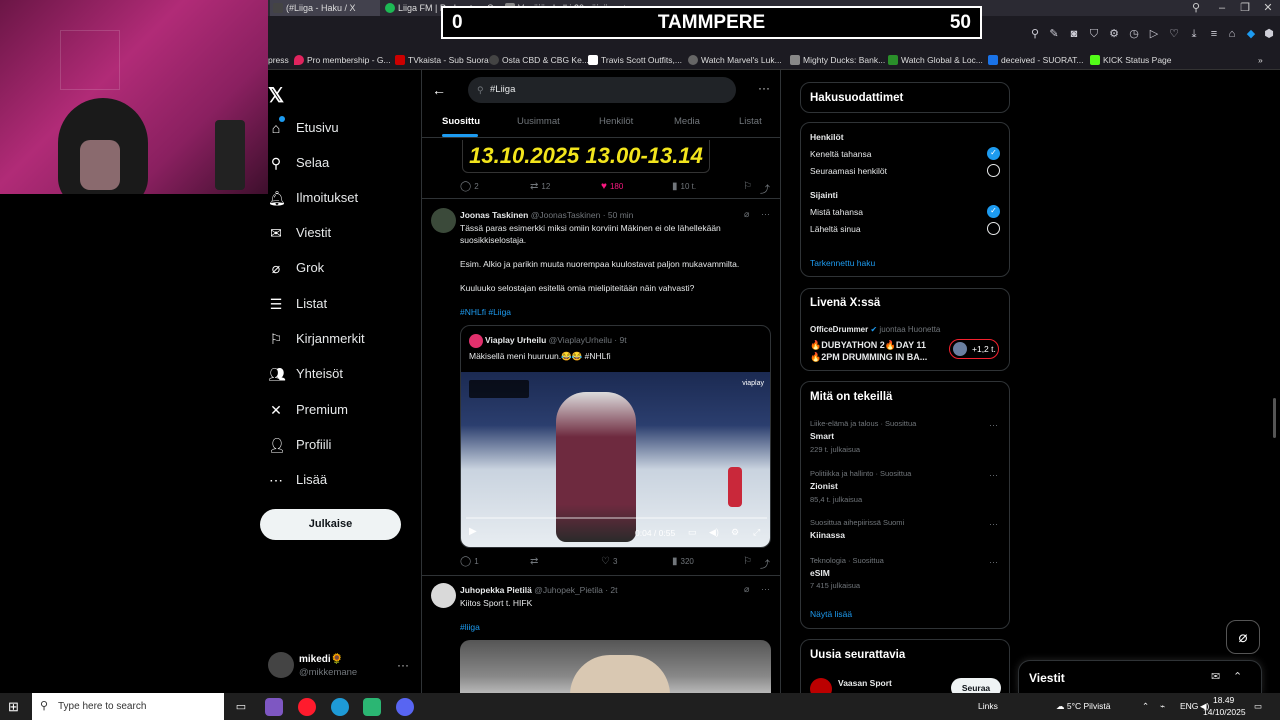 This screenshot has height=720, width=1280. Describe the element at coordinates (835, 229) in the screenshot. I see `filter-option: Läheltä sinua` at that location.